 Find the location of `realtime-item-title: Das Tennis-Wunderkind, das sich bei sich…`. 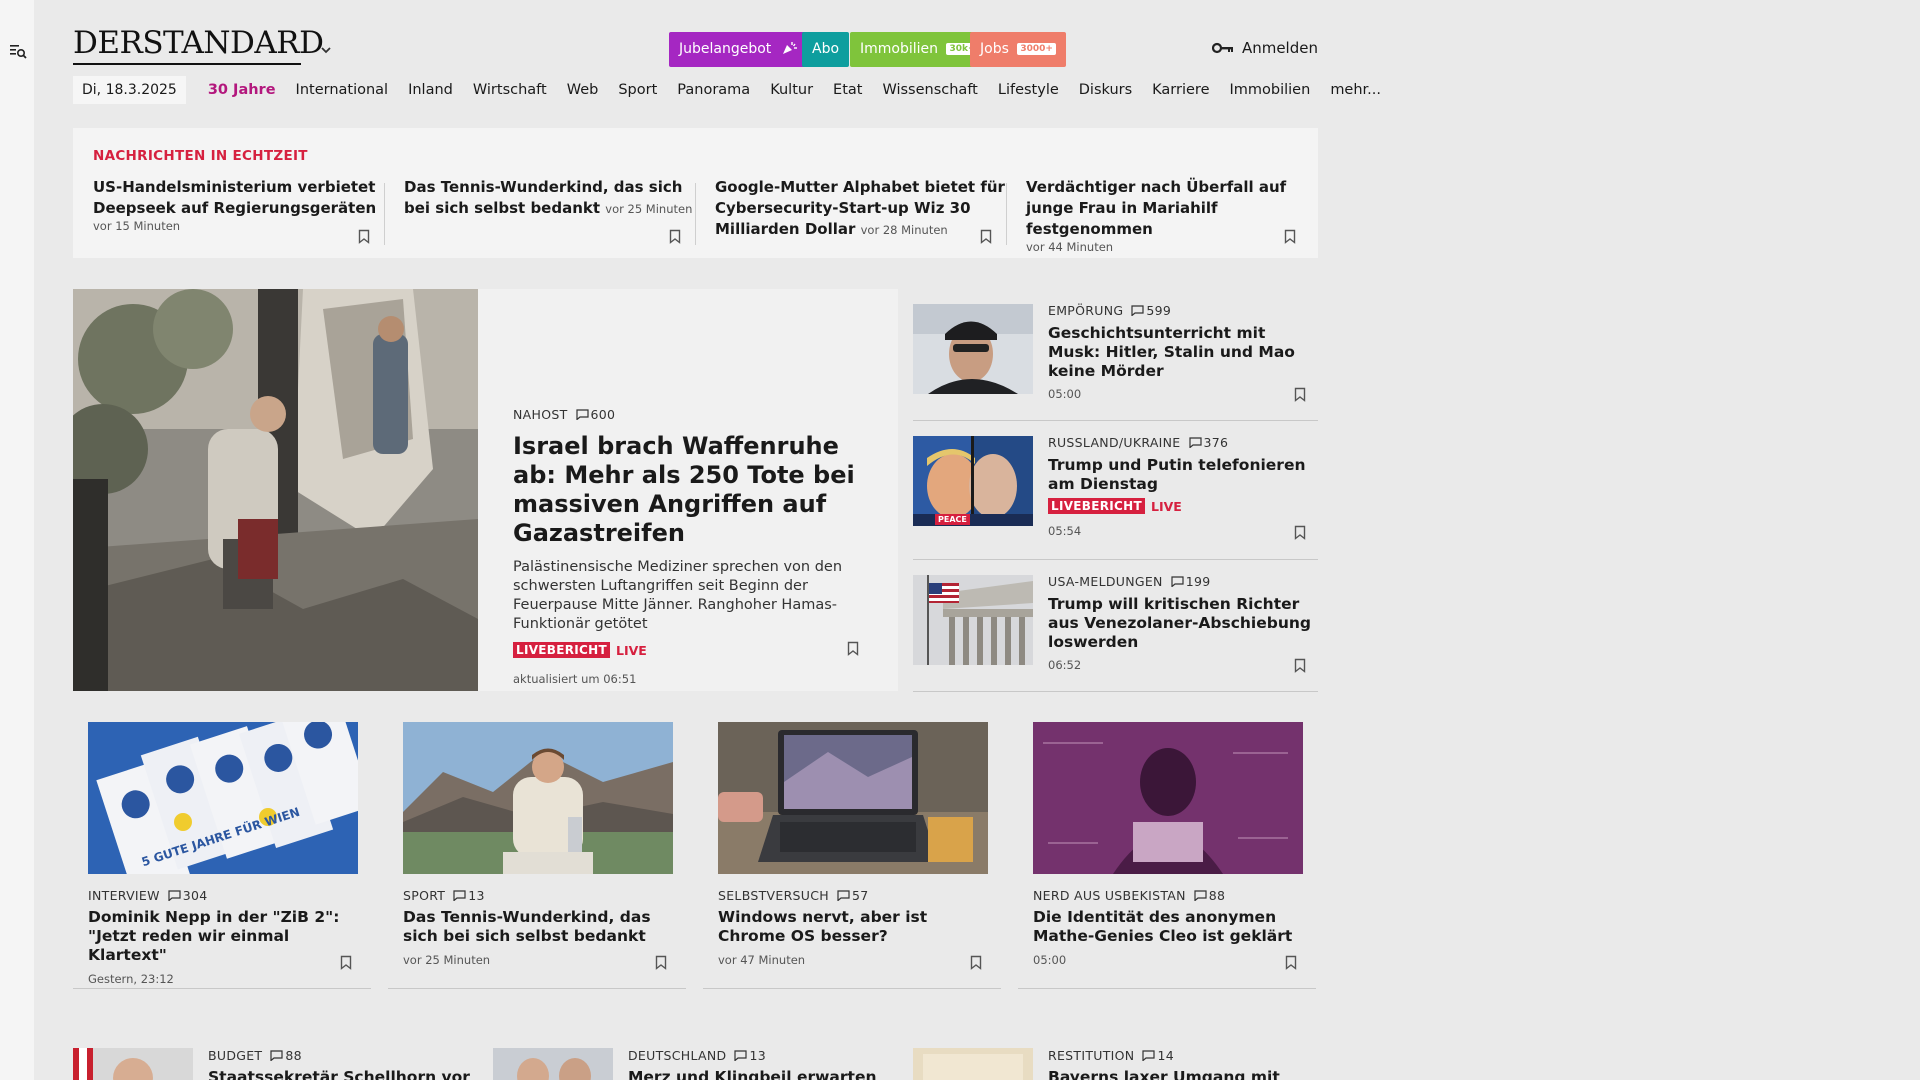

realtime-item-title: Das Tennis-Wunderkind, das sich bei sich… is located at coordinates (550, 198).